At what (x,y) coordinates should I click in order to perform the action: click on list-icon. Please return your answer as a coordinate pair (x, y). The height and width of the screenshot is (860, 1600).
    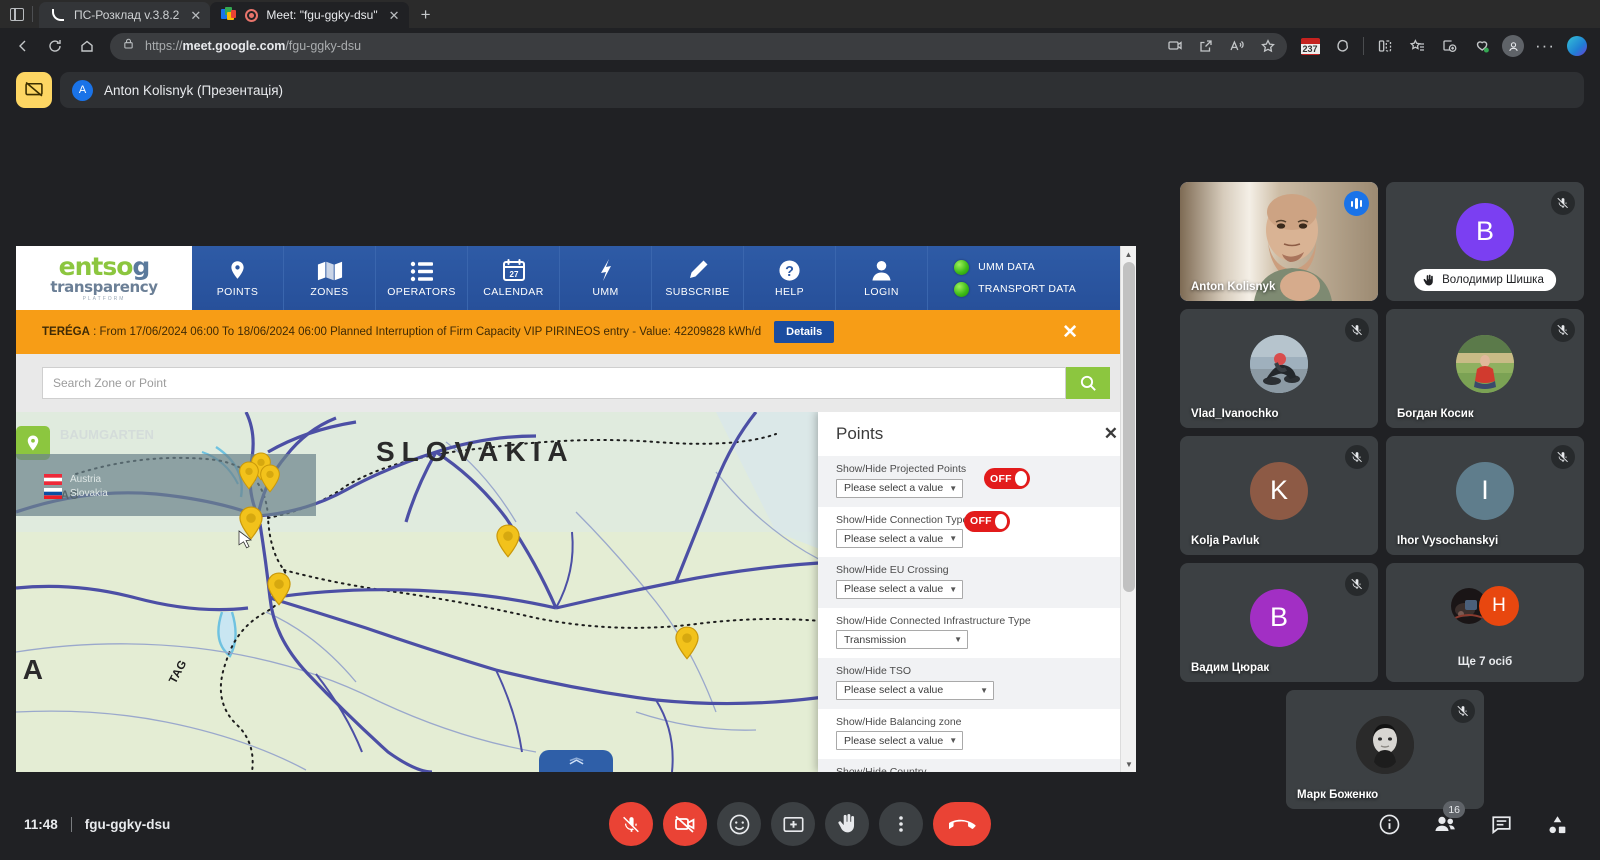
    Looking at the image, I should click on (422, 270).